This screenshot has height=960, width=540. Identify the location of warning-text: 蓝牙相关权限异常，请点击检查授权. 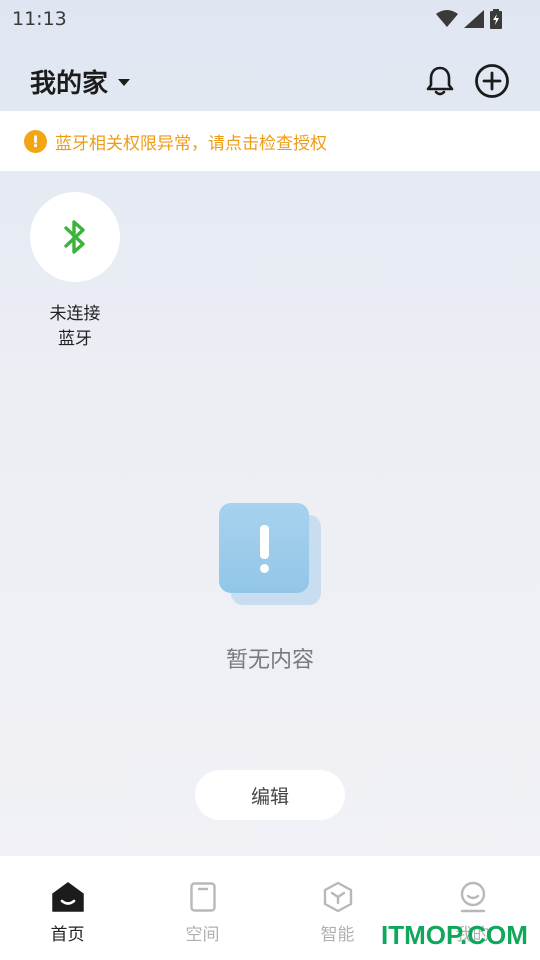
(191, 143).